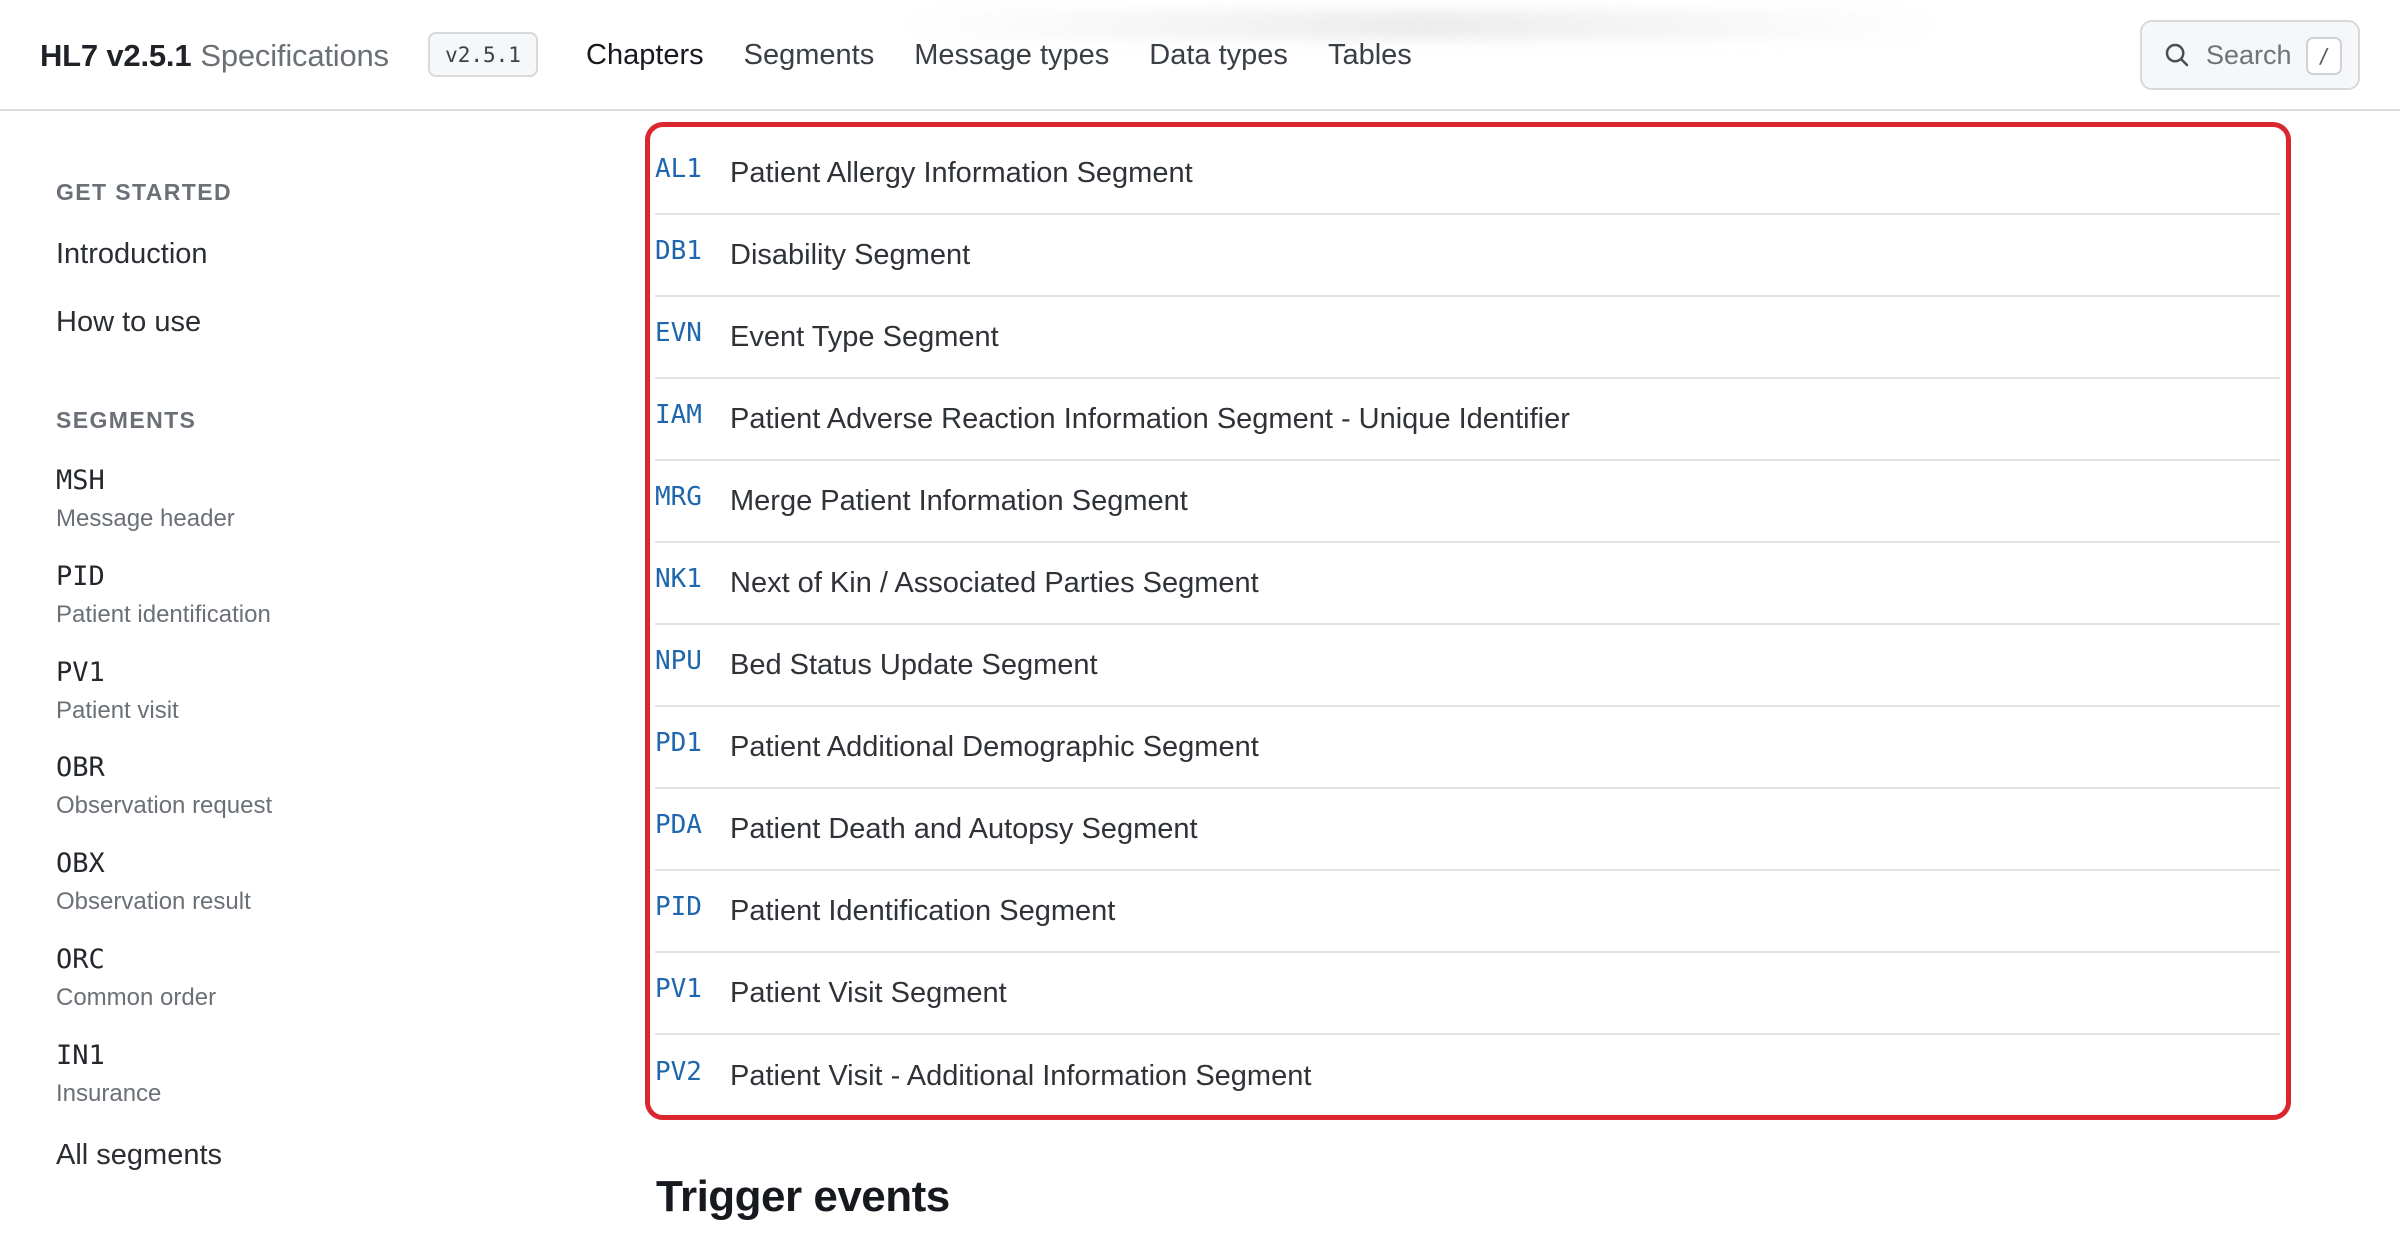  Describe the element at coordinates (108, 1074) in the screenshot. I see `sidebar-item-in1: IN1 Insurance` at that location.